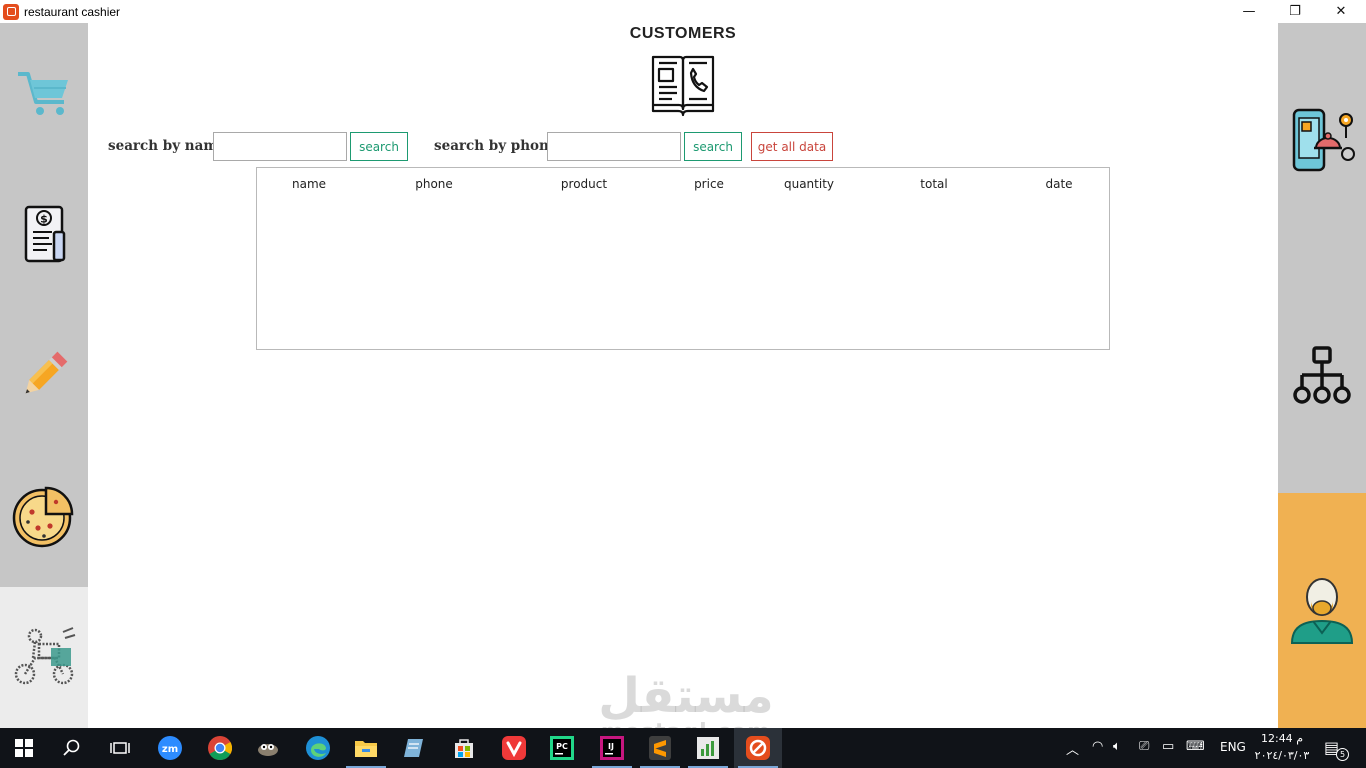  I want to click on clock-time: 12:44 م, so click(1282, 738).